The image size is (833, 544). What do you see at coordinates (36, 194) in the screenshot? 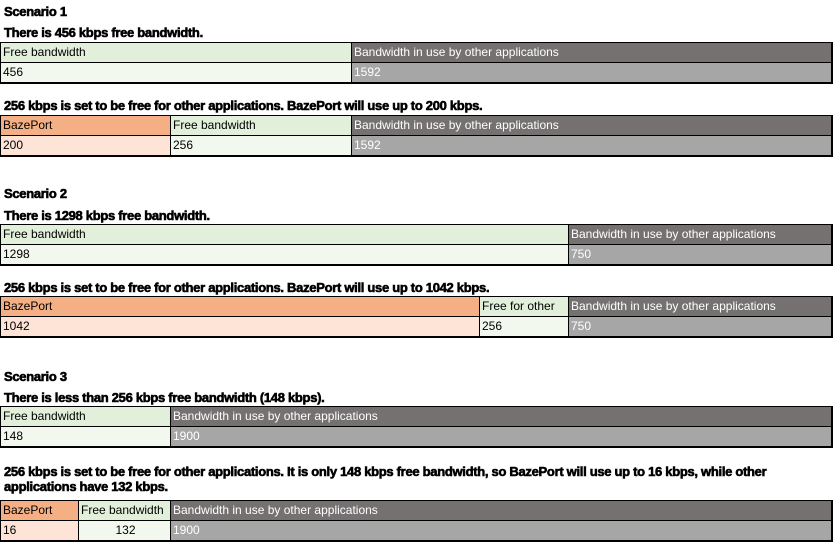
I see `scenario-title: Scenario 2` at bounding box center [36, 194].